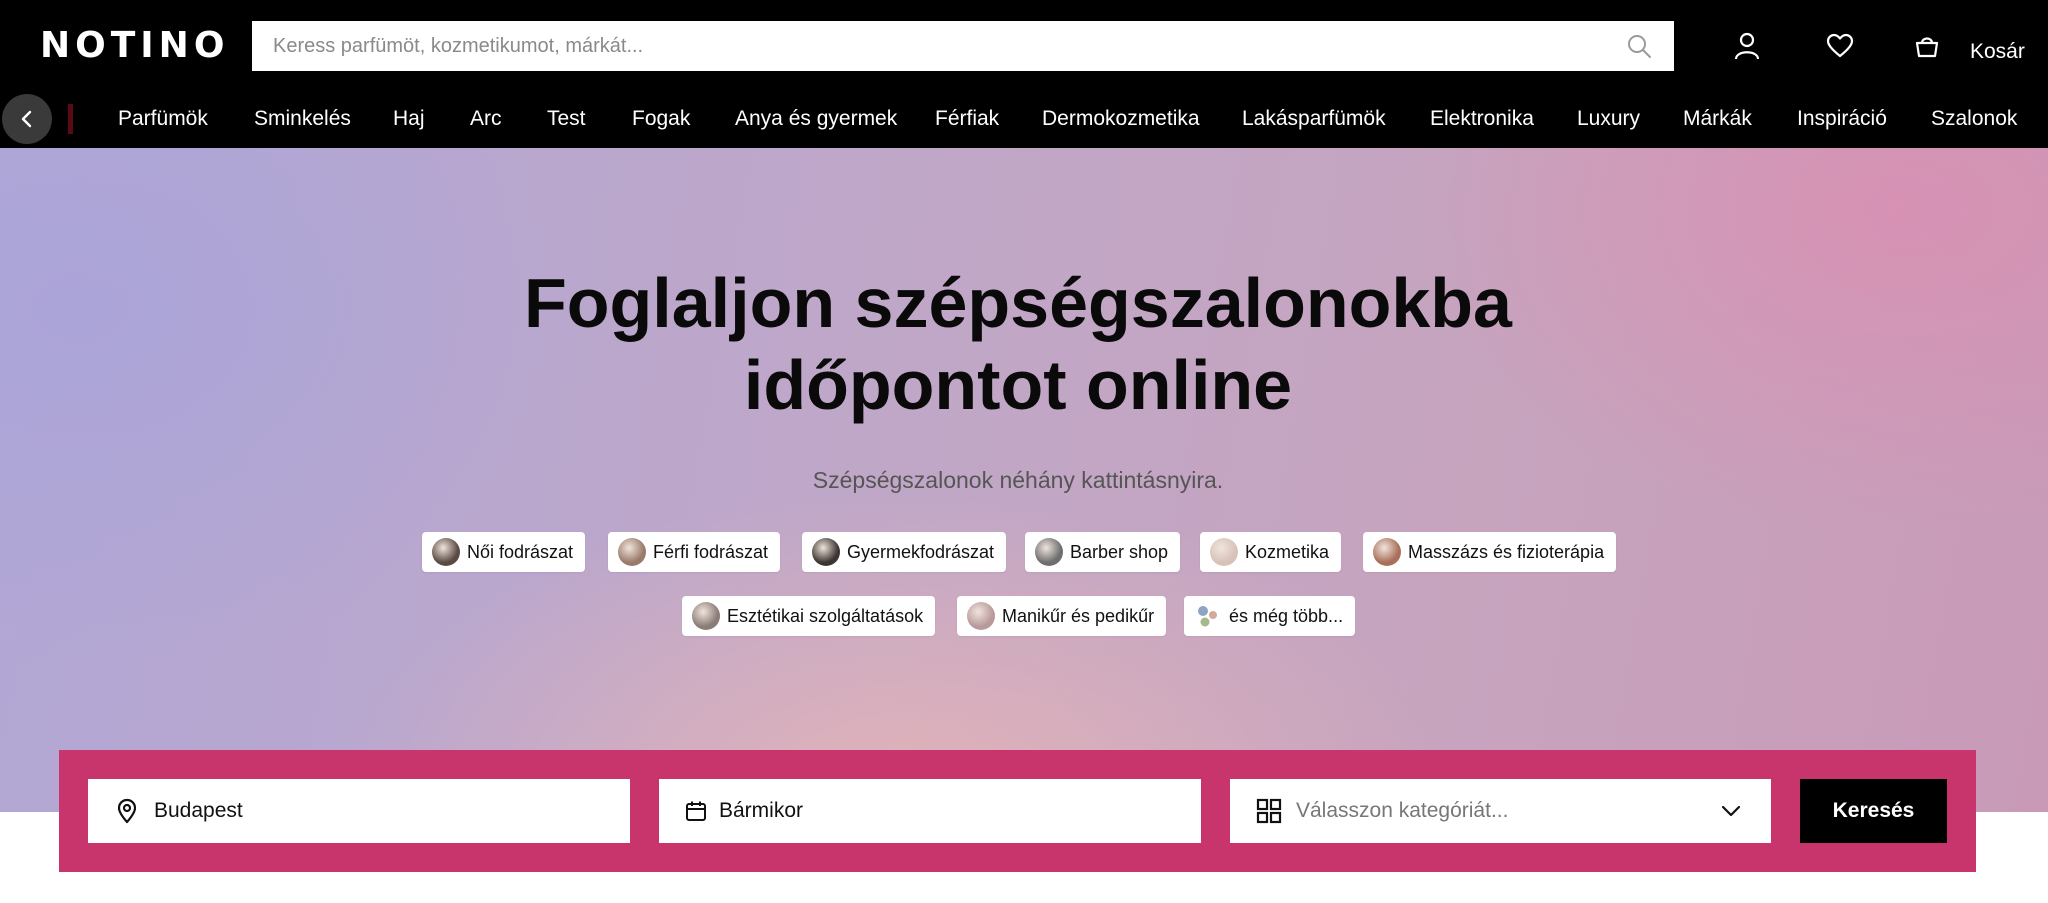  I want to click on nav-item-sminkeles: Sminkelés, so click(302, 119).